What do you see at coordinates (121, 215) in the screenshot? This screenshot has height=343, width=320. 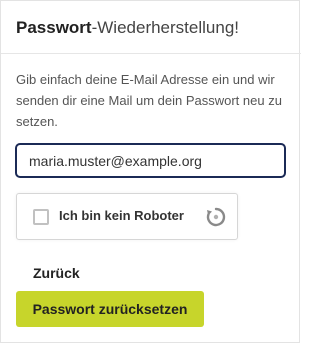 I see `captcha-label: Ich bin kein Roboter` at bounding box center [121, 215].